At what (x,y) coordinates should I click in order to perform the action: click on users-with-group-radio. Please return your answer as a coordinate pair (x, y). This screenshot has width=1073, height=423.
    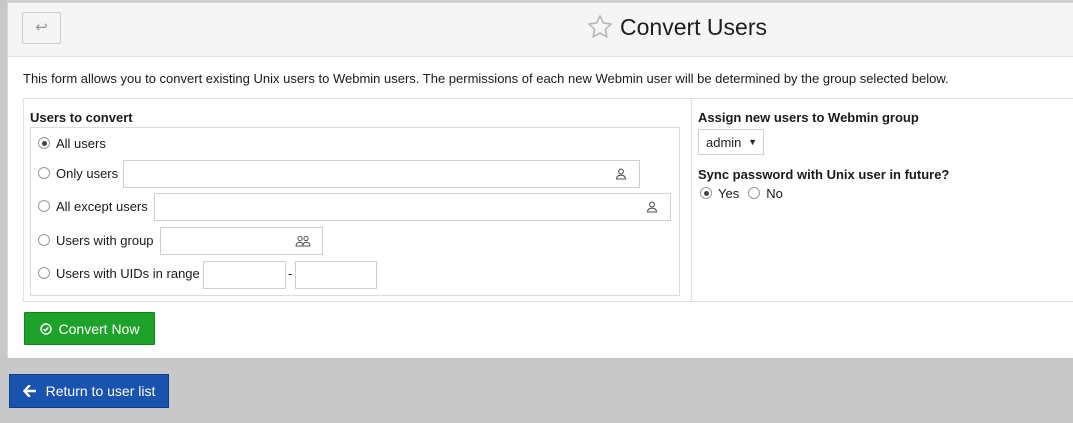
    Looking at the image, I should click on (44, 240).